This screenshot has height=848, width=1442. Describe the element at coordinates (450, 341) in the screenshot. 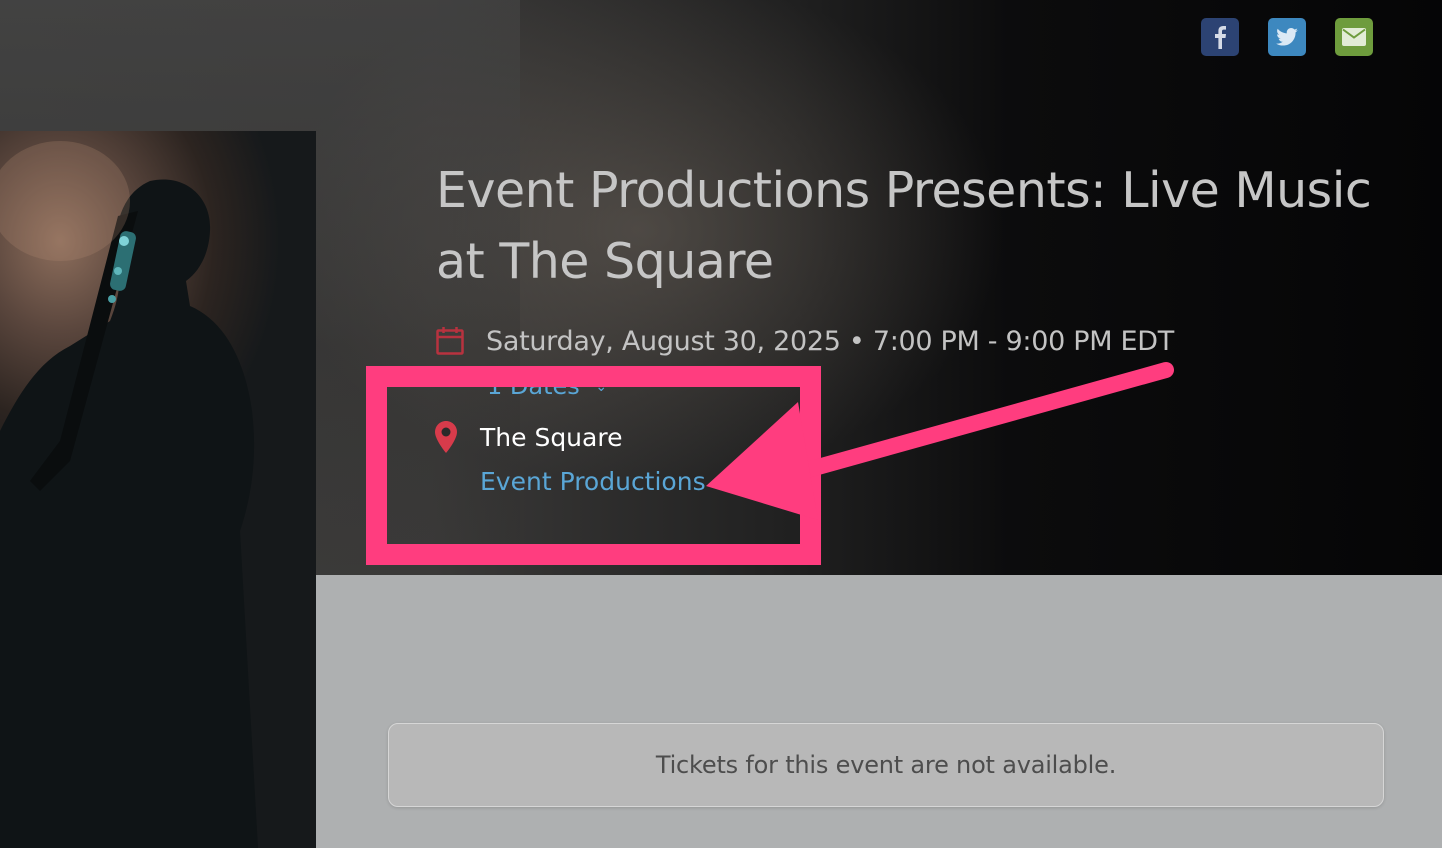

I see `calendar-icon` at that location.